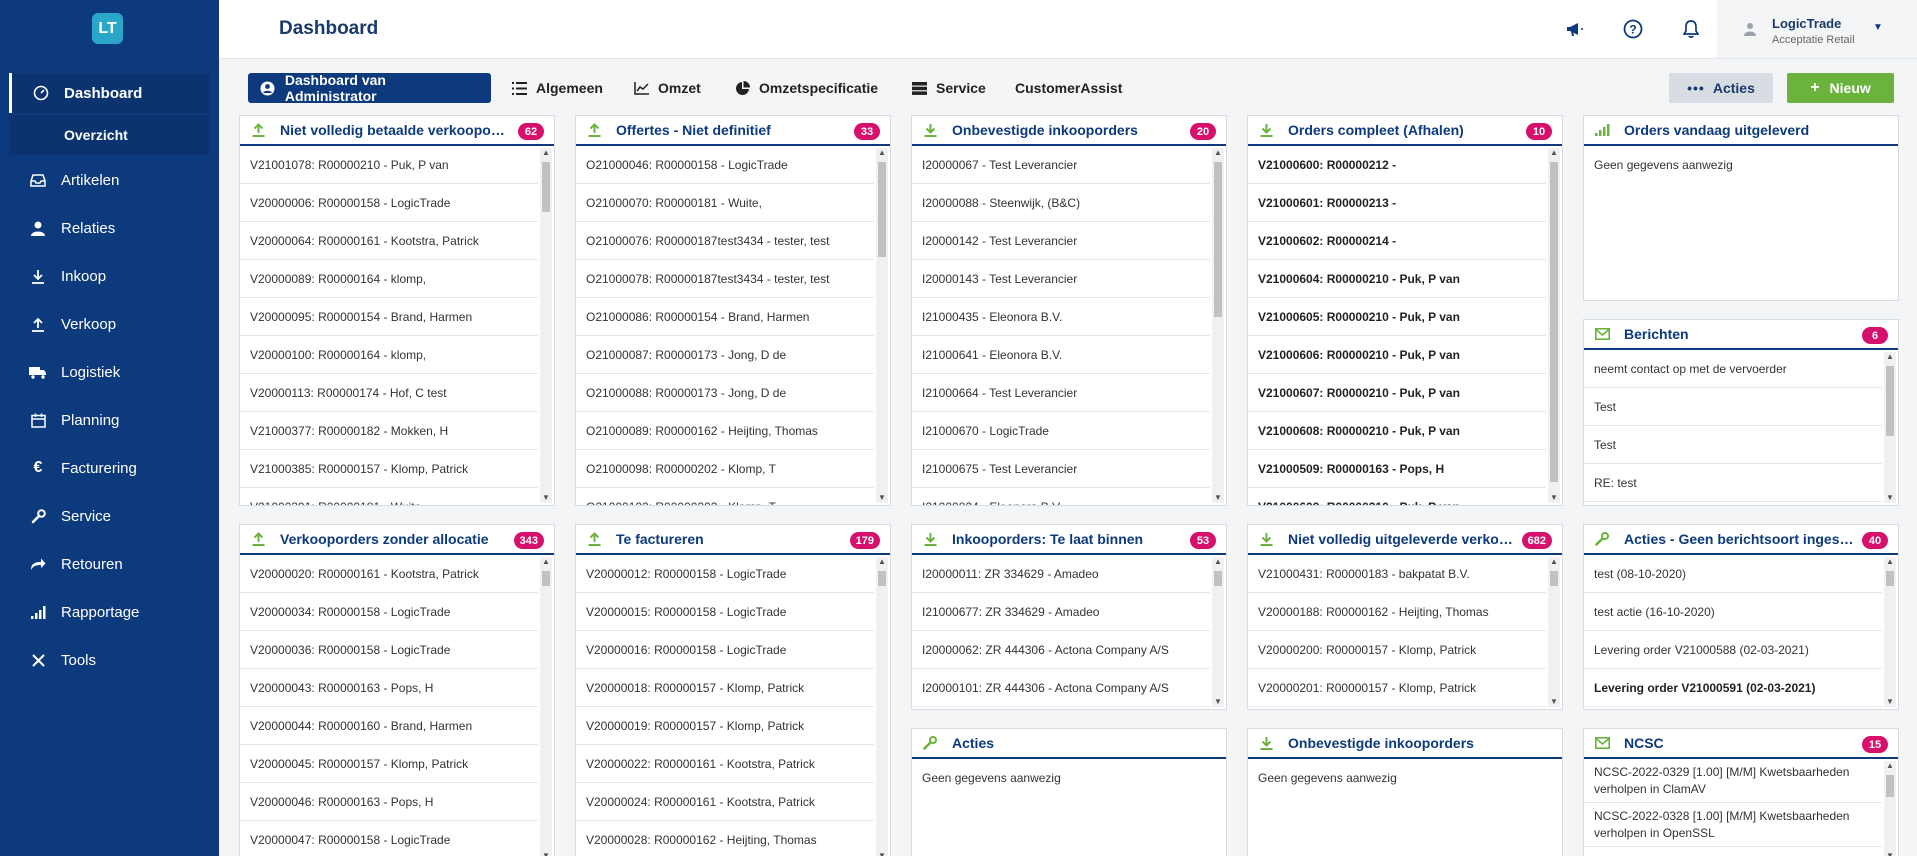  What do you see at coordinates (384, 539) in the screenshot?
I see `widget-title: Verkooporders zonder allocatie` at bounding box center [384, 539].